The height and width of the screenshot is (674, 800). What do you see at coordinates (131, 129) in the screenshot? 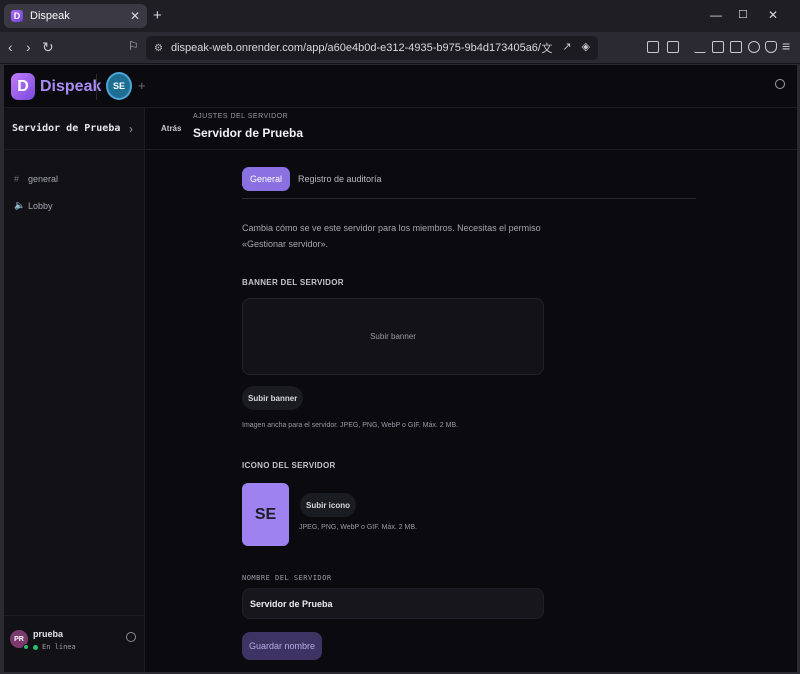
I see `chevron-right-icon: ›` at bounding box center [131, 129].